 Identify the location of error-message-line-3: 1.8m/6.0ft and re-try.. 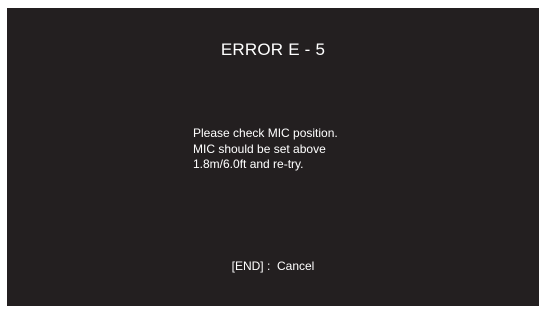
(248, 164).